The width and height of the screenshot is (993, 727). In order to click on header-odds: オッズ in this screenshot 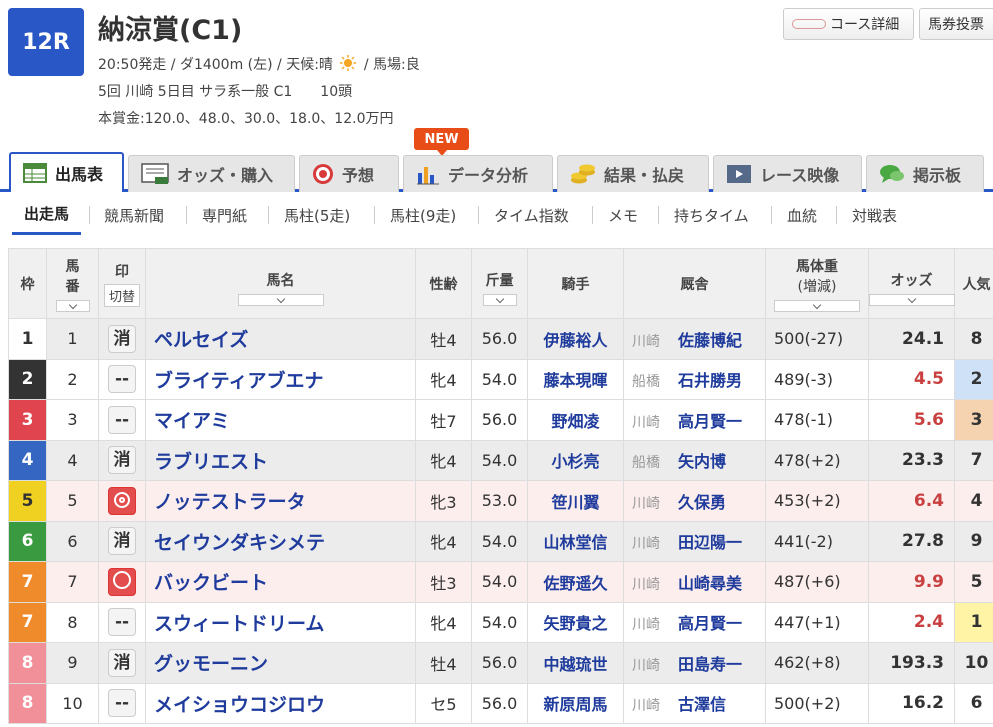, I will do `click(911, 283)`.